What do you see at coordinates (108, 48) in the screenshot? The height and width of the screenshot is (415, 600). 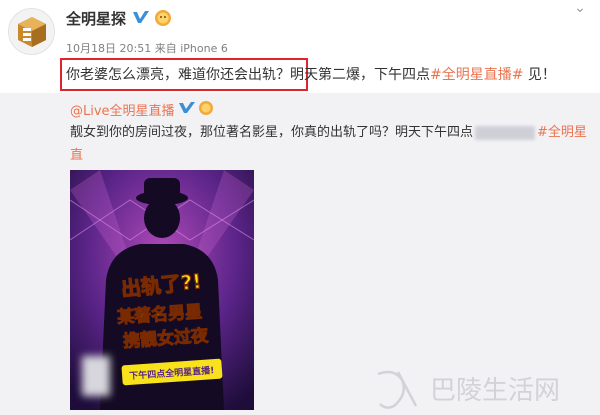 I see `post-date: 10月18日 20:51` at bounding box center [108, 48].